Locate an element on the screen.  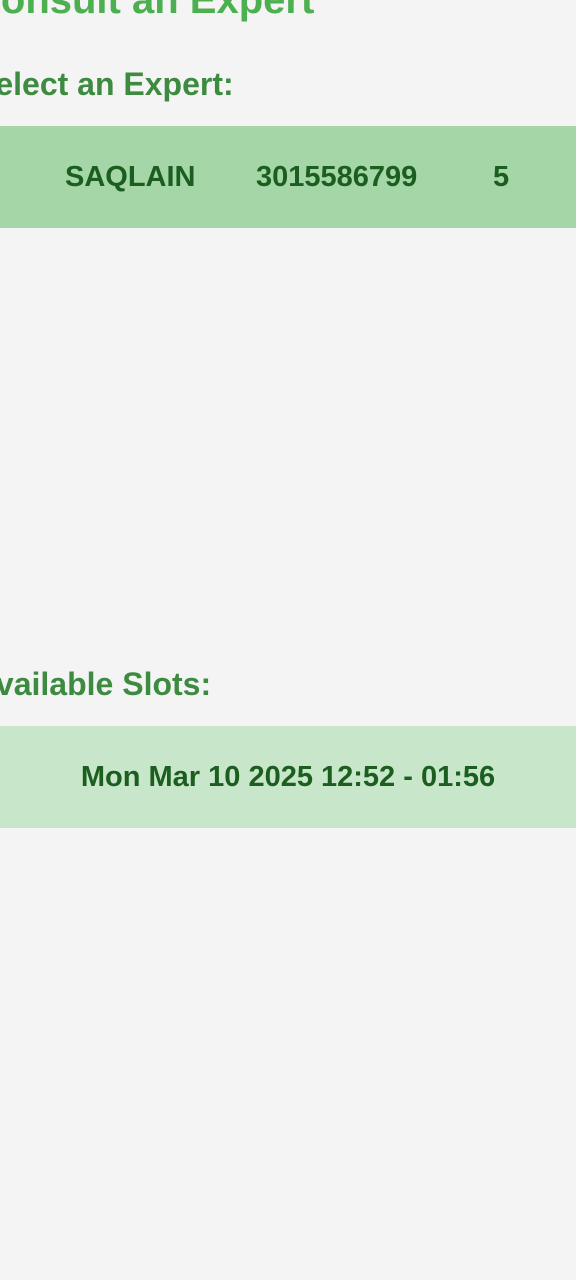
slot-time: Mon Mar 10 2025 12:52 - 01:56 is located at coordinates (288, 777).